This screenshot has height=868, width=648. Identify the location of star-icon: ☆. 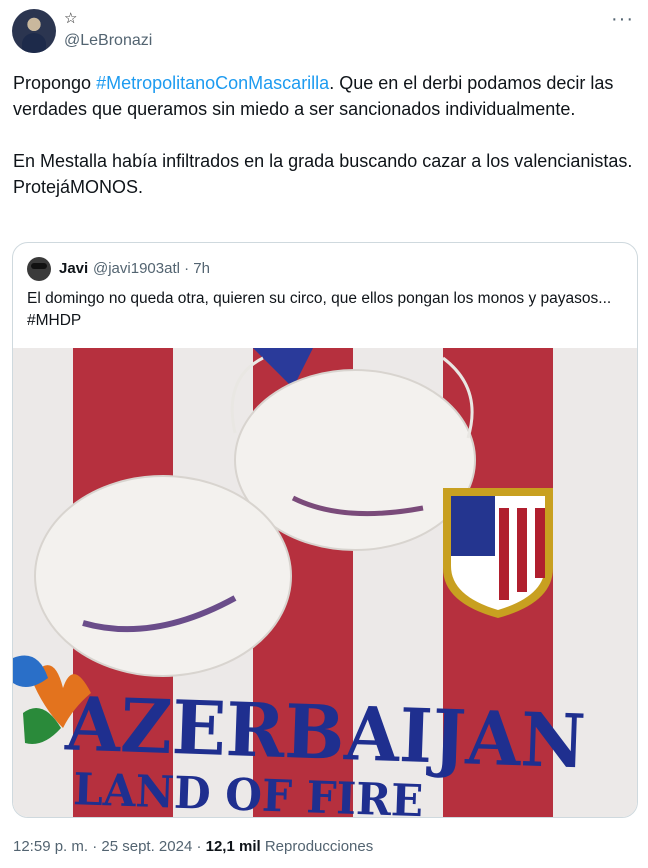
(71, 18).